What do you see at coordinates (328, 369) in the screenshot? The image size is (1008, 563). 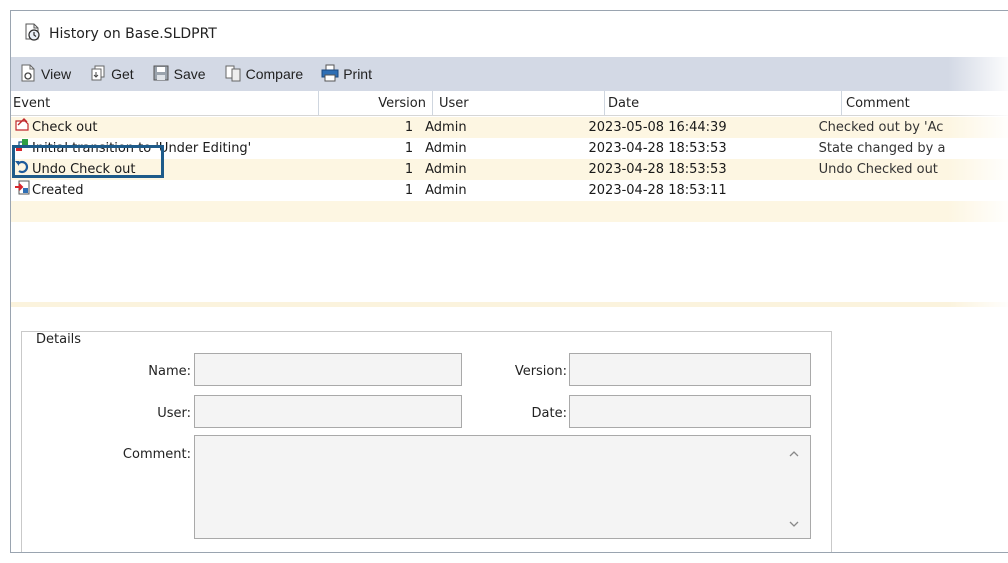 I see `name-field` at bounding box center [328, 369].